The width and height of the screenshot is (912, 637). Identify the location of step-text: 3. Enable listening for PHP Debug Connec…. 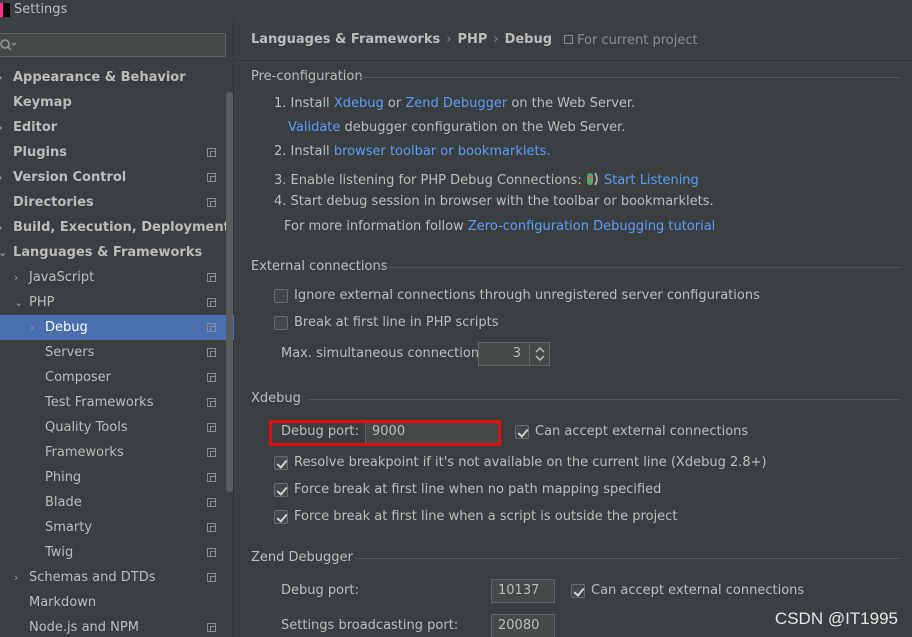
(428, 180).